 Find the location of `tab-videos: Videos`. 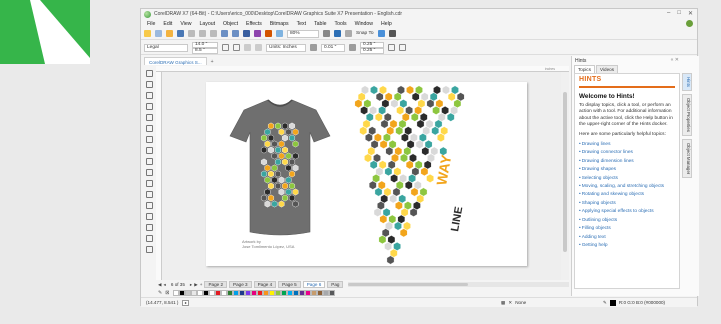

tab-videos: Videos is located at coordinates (607, 69).